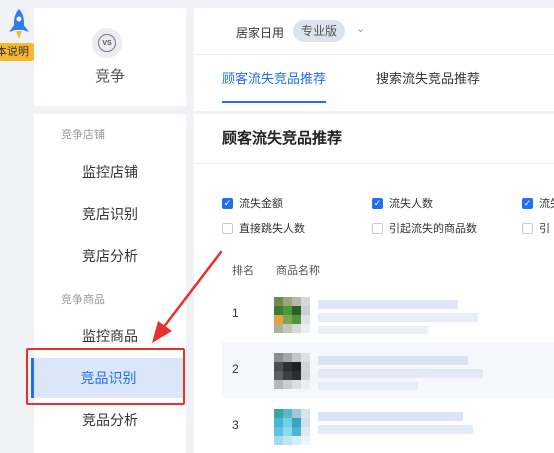 The width and height of the screenshot is (554, 453). Describe the element at coordinates (105, 376) in the screenshot. I see `highlight-box` at that location.